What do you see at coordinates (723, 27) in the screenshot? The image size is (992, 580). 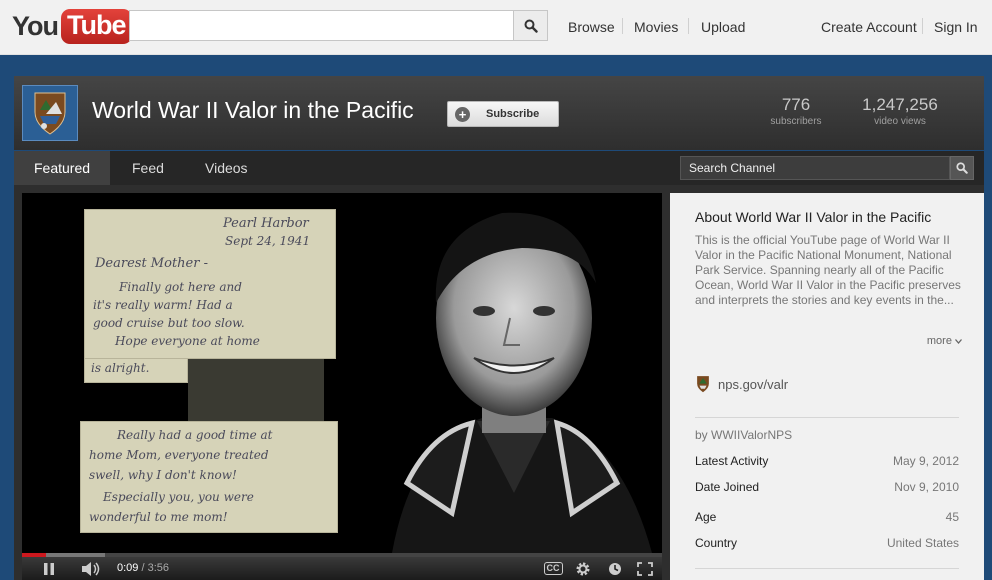 I see `nav-upload: Upload` at bounding box center [723, 27].